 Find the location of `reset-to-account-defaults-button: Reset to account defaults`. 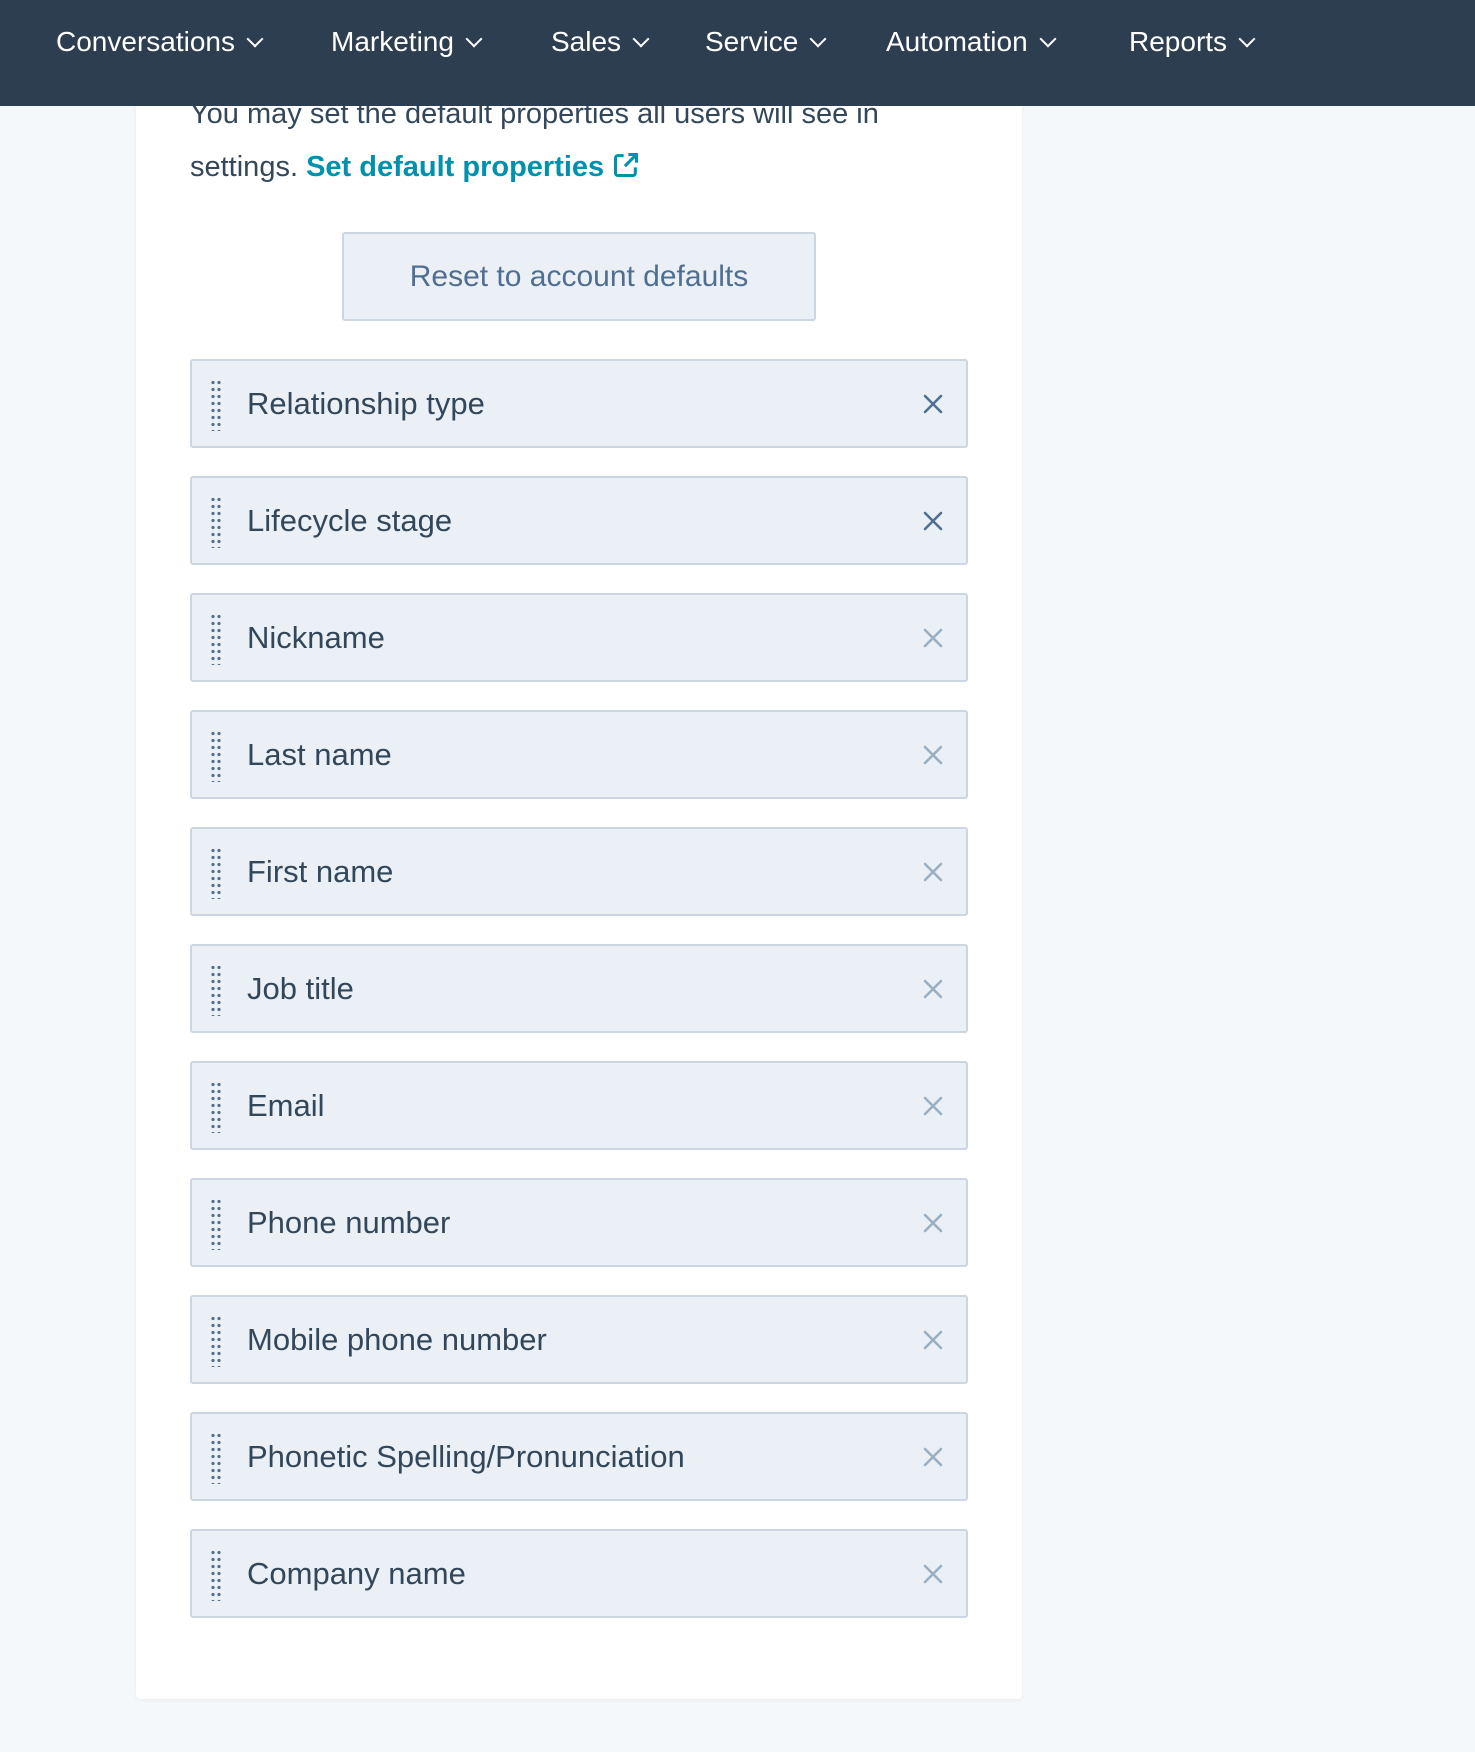

reset-to-account-defaults-button: Reset to account defaults is located at coordinates (579, 276).